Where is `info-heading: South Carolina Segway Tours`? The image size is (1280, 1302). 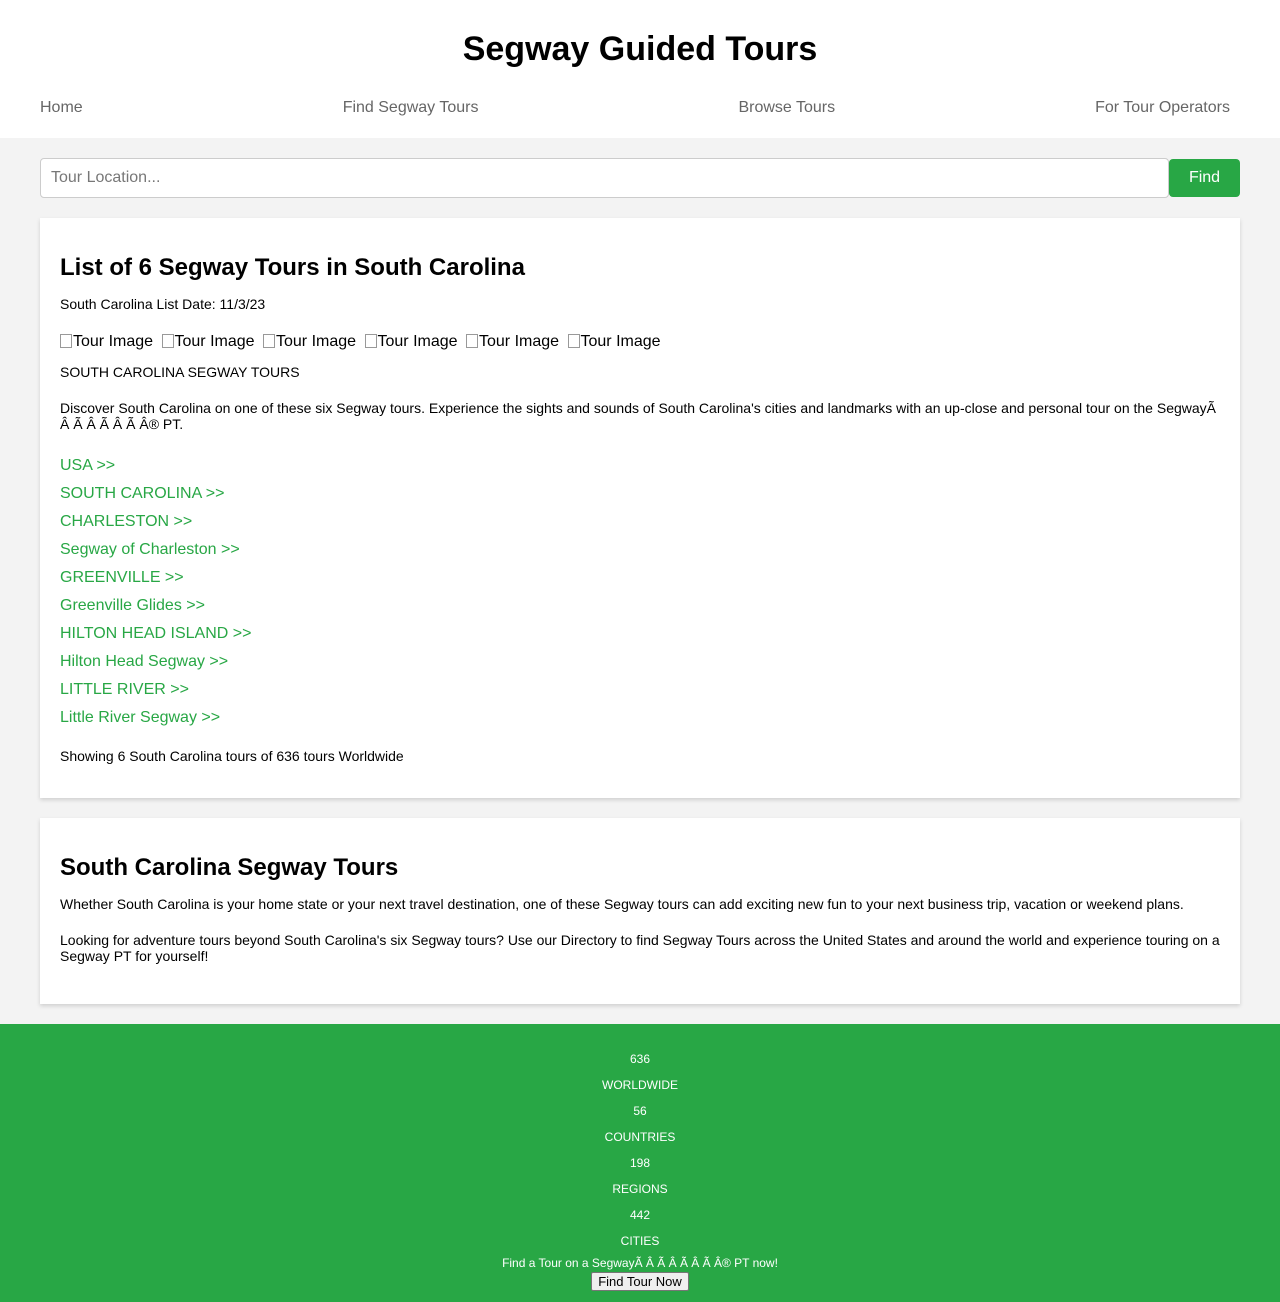
info-heading: South Carolina Segway Tours is located at coordinates (229, 867).